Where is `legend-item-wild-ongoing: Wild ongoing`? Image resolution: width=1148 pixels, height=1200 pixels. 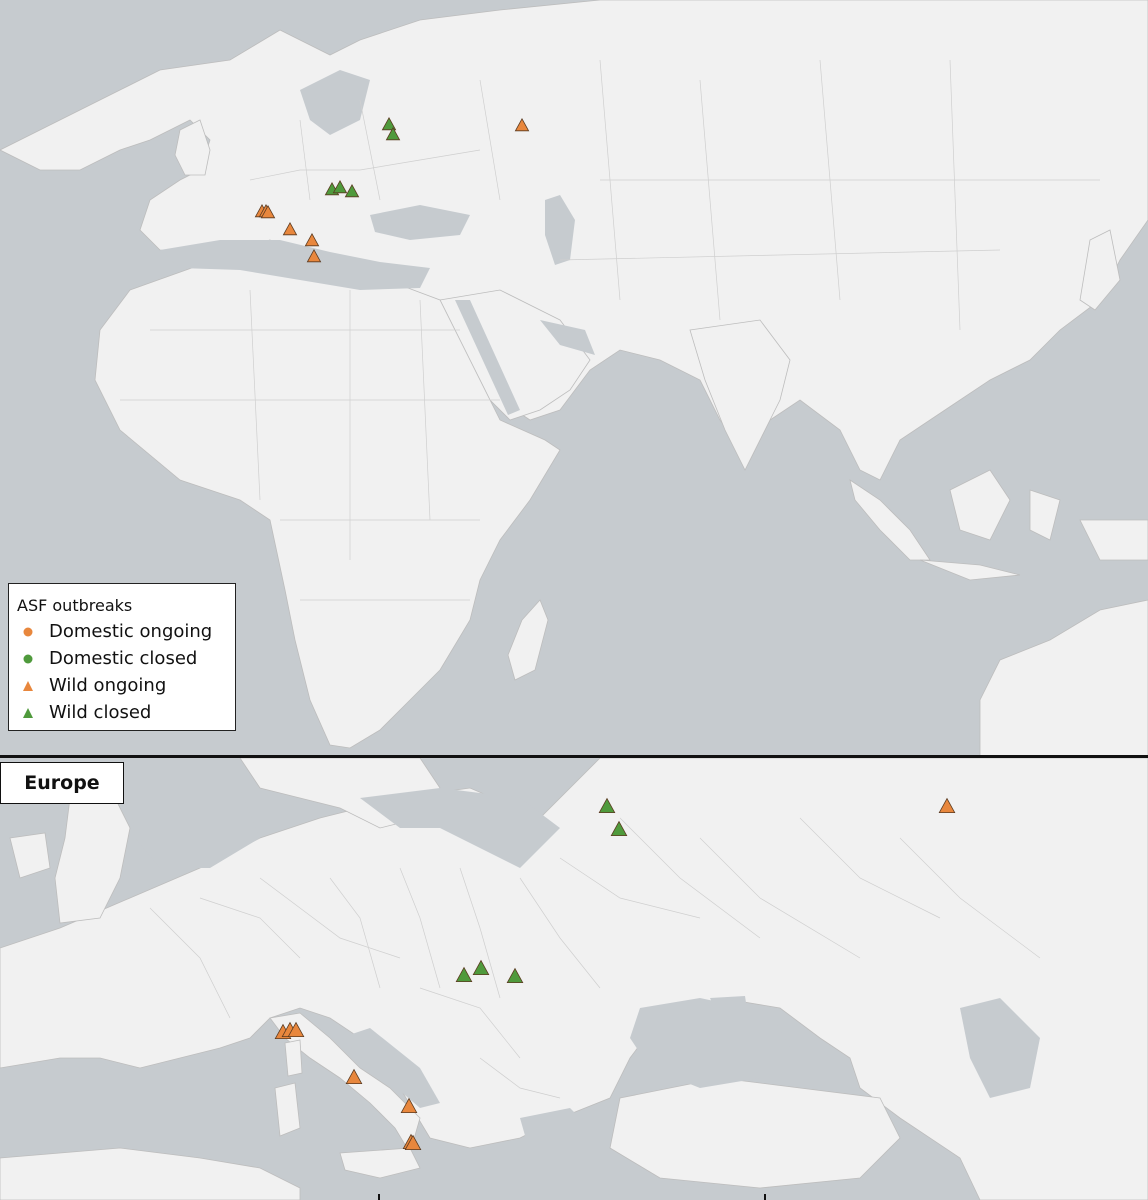 legend-item-wild-ongoing: Wild ongoing is located at coordinates (121, 685).